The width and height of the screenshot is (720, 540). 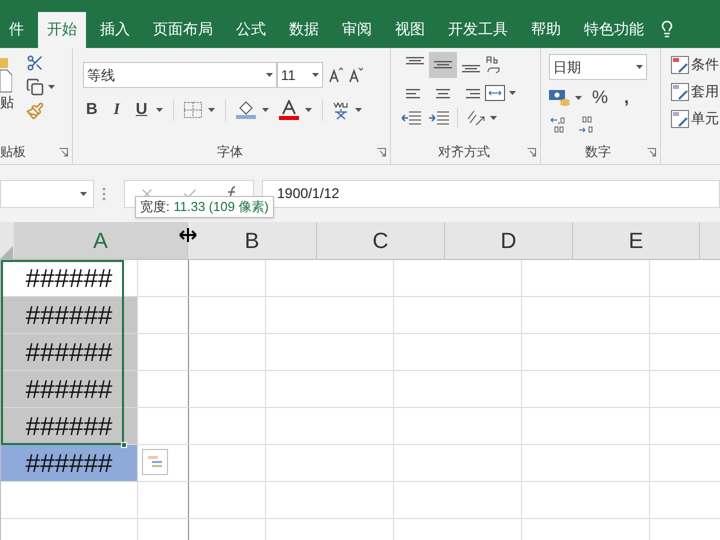 I want to click on copy-icon, so click(x=35, y=87).